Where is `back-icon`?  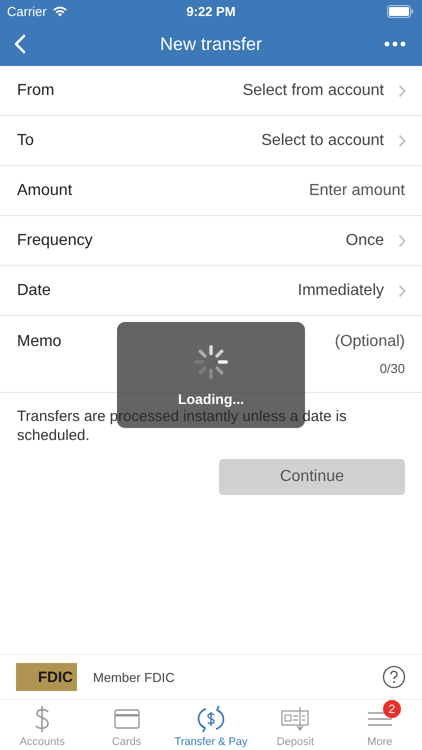
back-icon is located at coordinates (20, 44).